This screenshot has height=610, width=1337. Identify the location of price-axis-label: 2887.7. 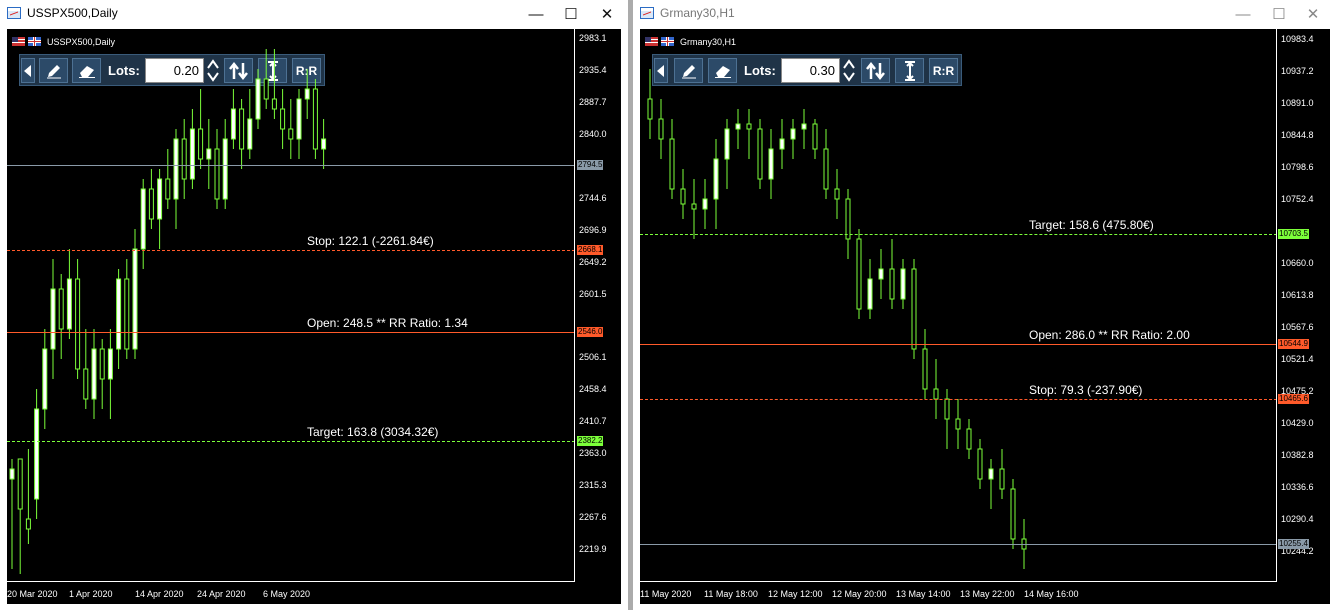
(593, 101).